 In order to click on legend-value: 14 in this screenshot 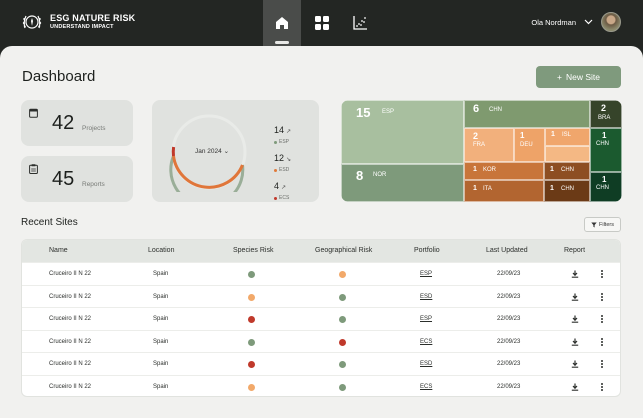, I will do `click(279, 130)`.